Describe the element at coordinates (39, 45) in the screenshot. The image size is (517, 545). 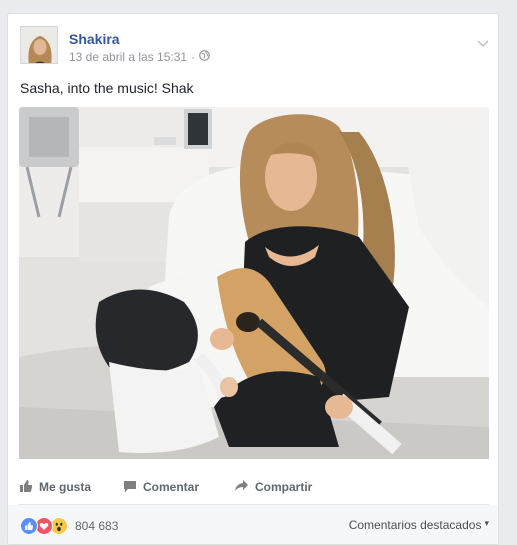
I see `avatar` at that location.